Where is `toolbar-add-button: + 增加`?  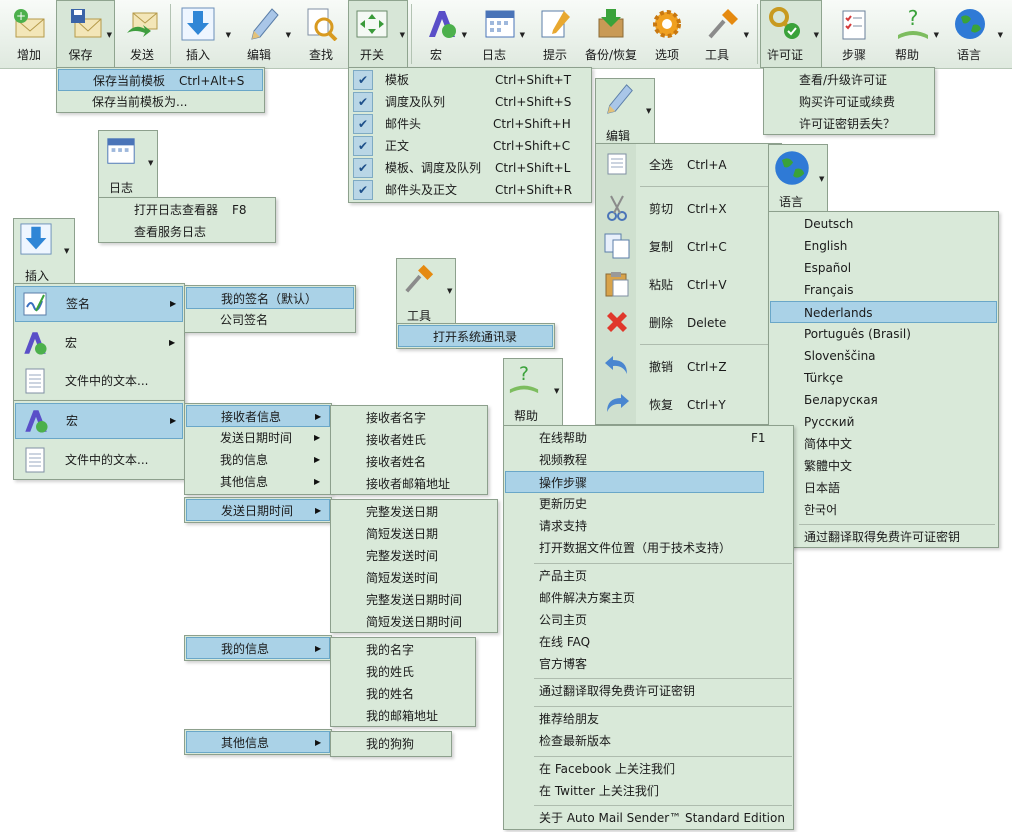 toolbar-add-button: + 增加 is located at coordinates (29, 34).